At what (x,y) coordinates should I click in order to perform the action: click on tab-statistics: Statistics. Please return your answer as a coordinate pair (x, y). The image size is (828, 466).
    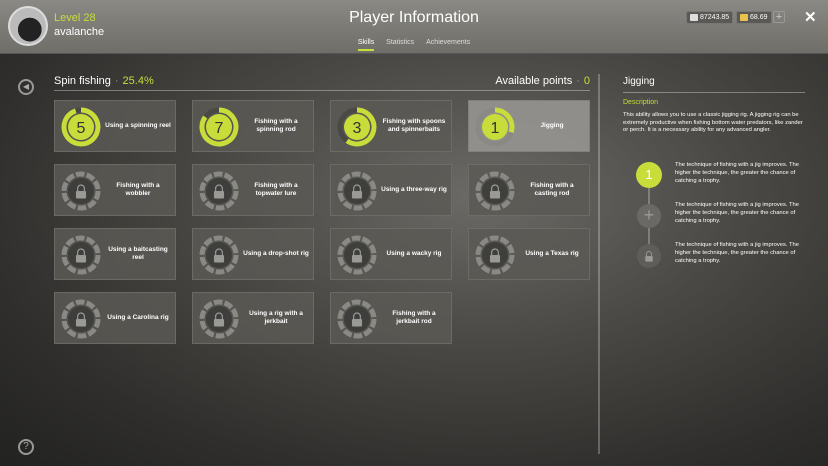
    Looking at the image, I should click on (400, 44).